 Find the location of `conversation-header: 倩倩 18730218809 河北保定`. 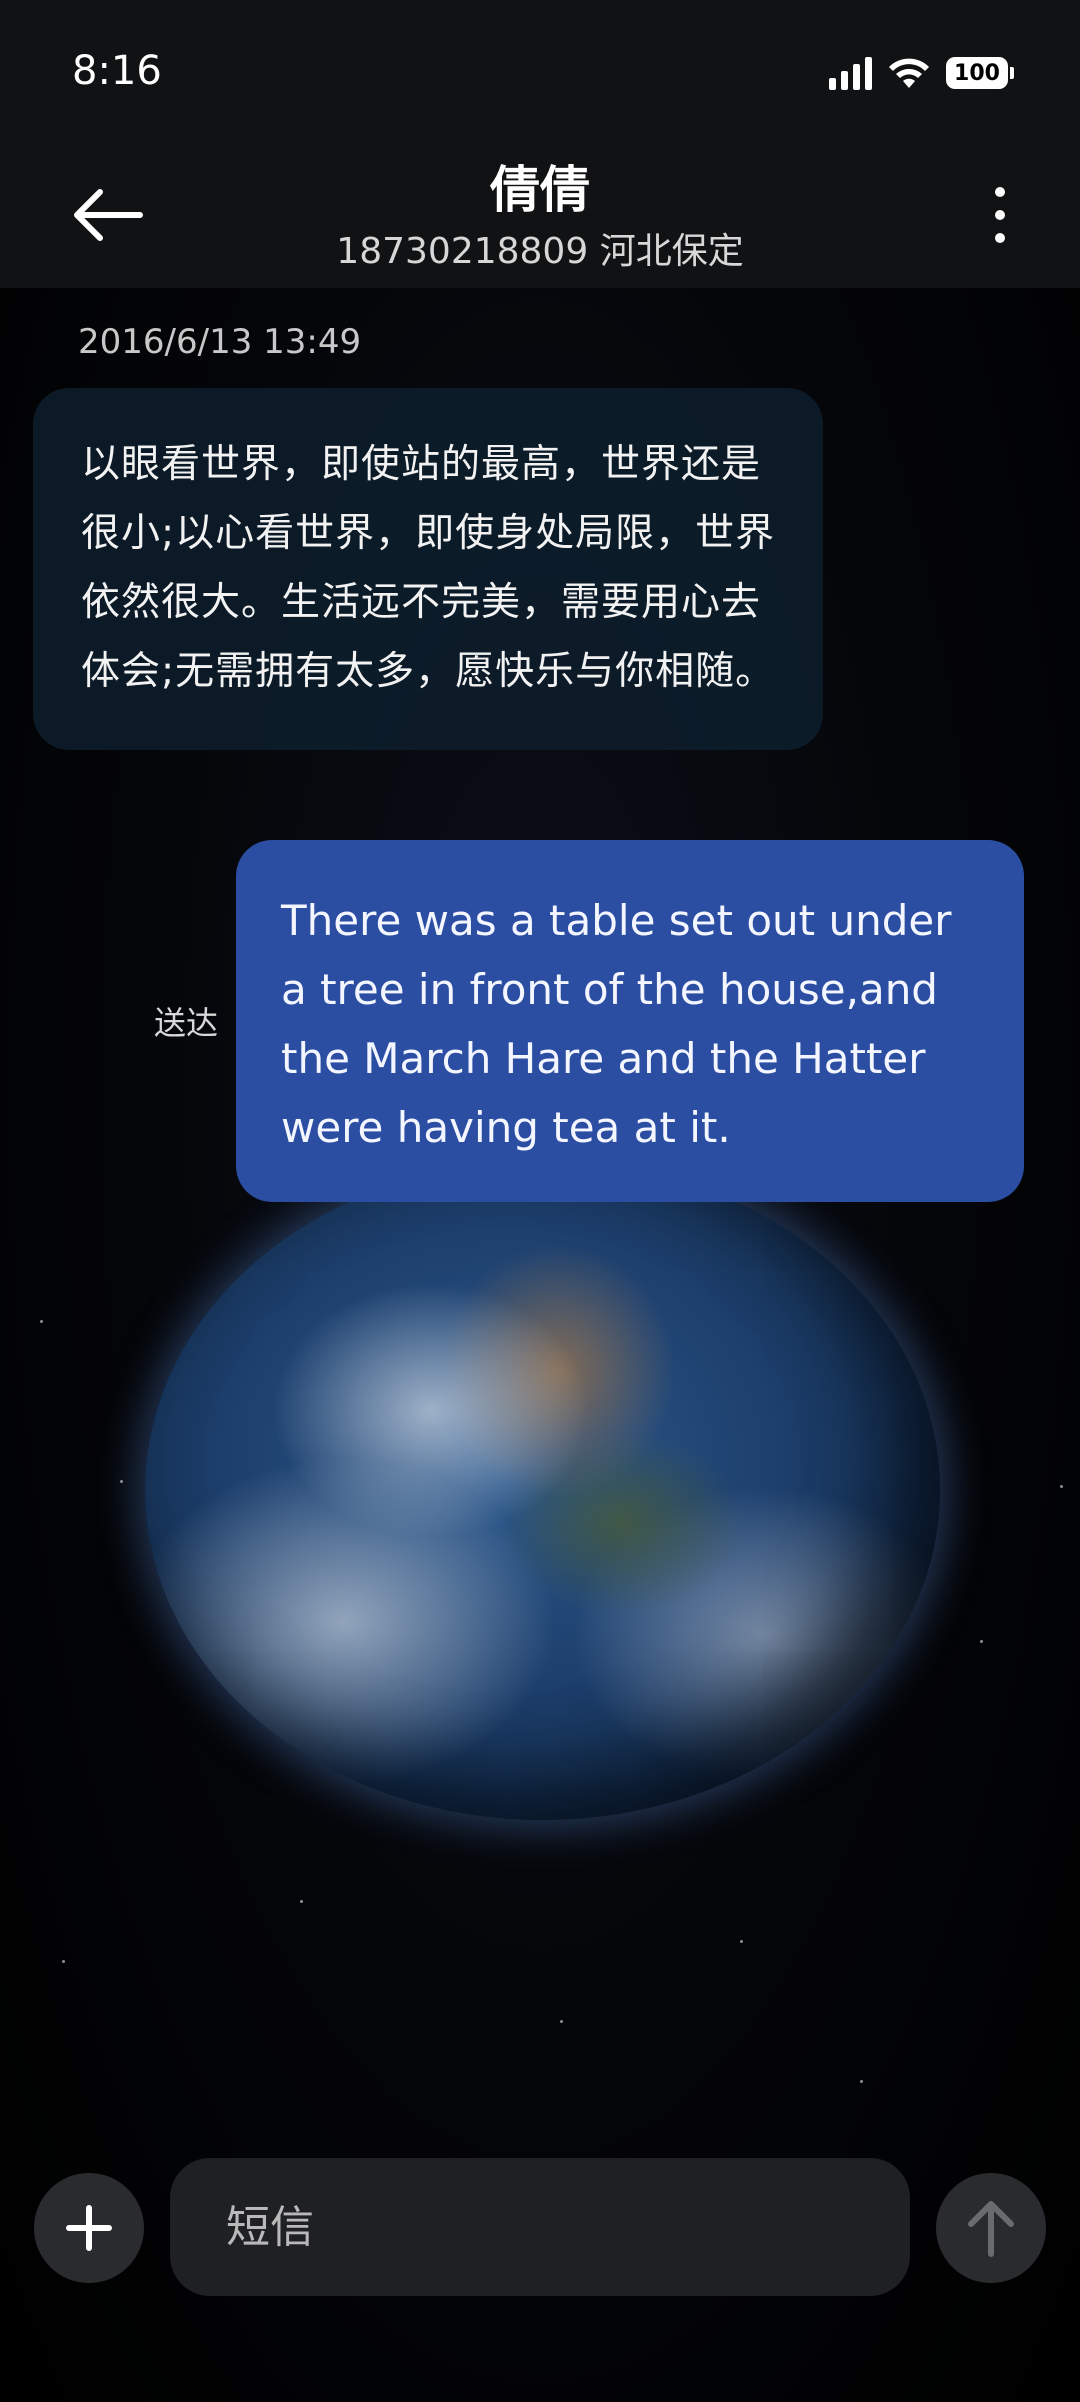

conversation-header: 倩倩 18730218809 河北保定 is located at coordinates (540, 214).